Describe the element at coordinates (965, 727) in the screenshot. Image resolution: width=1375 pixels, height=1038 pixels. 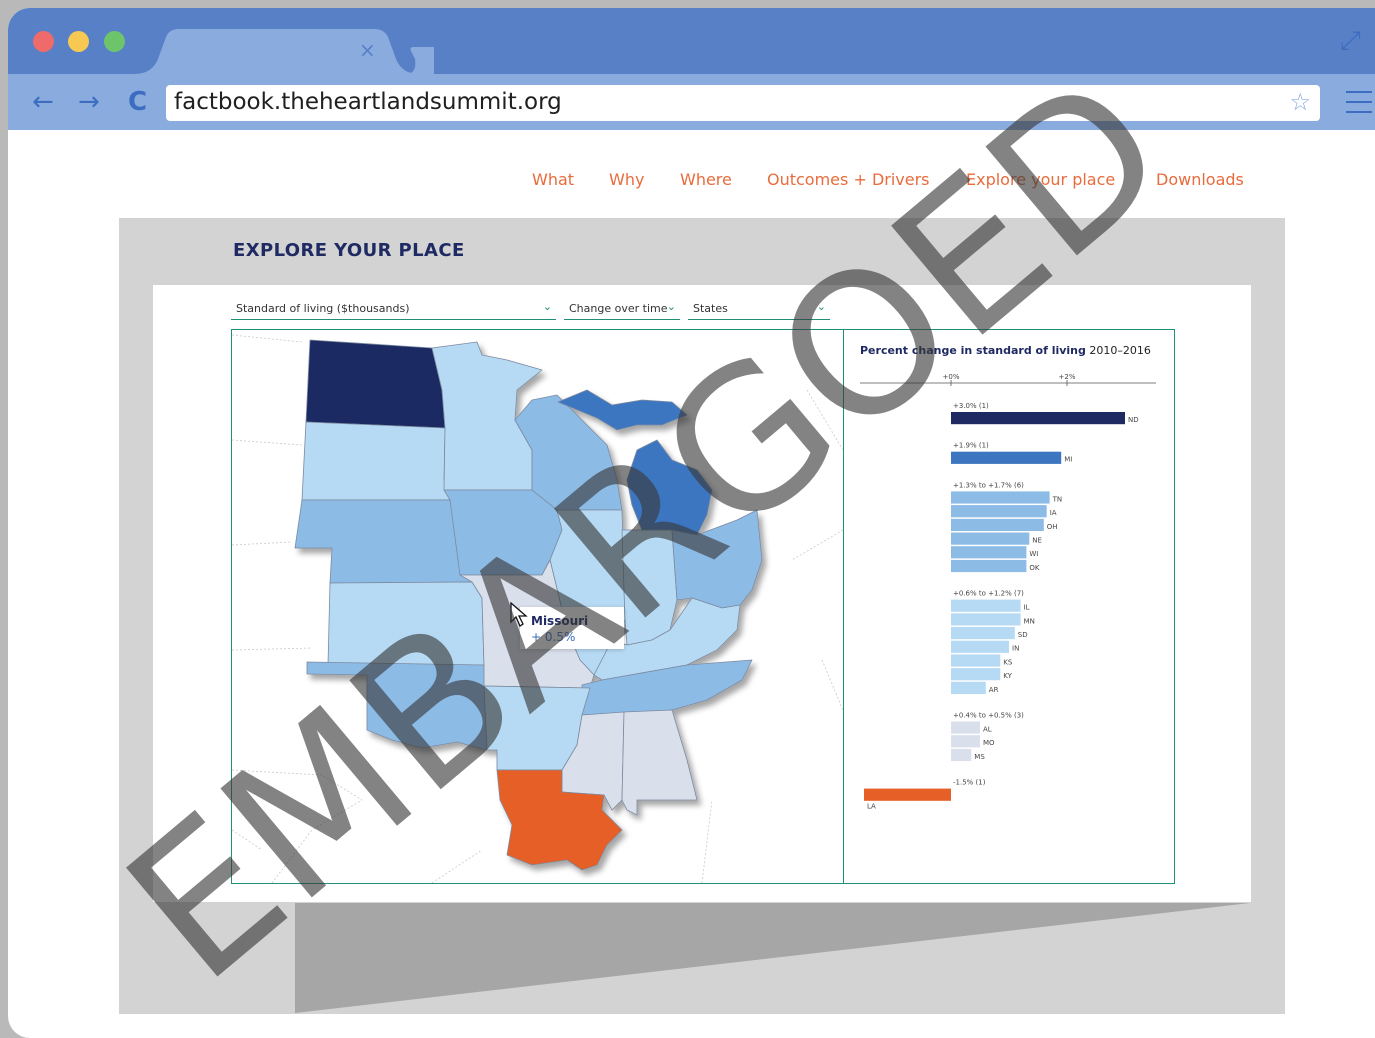
I see `bar-al` at that location.